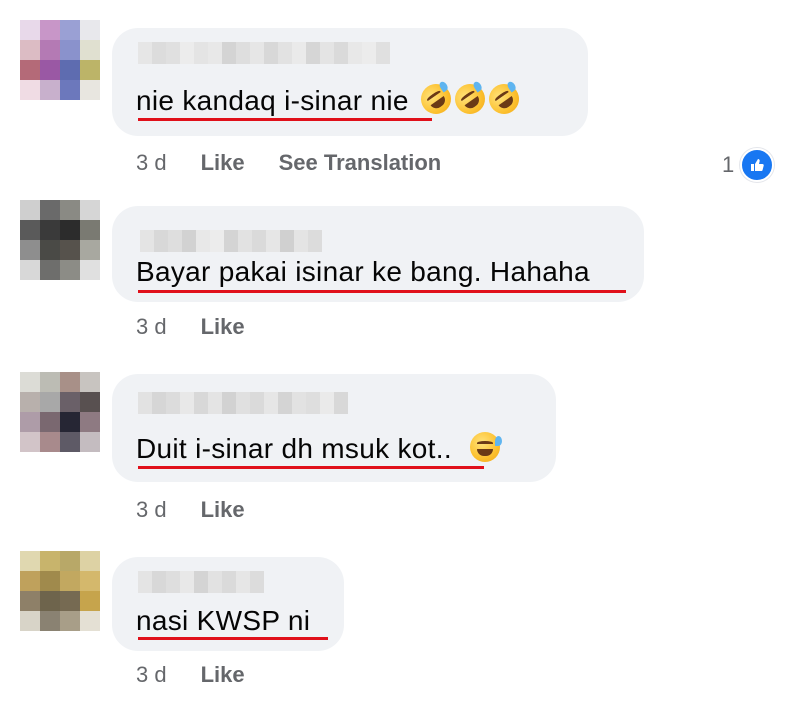 The image size is (800, 707). I want to click on comment-text: Duit i-sinar dh msuk kot.., so click(319, 448).